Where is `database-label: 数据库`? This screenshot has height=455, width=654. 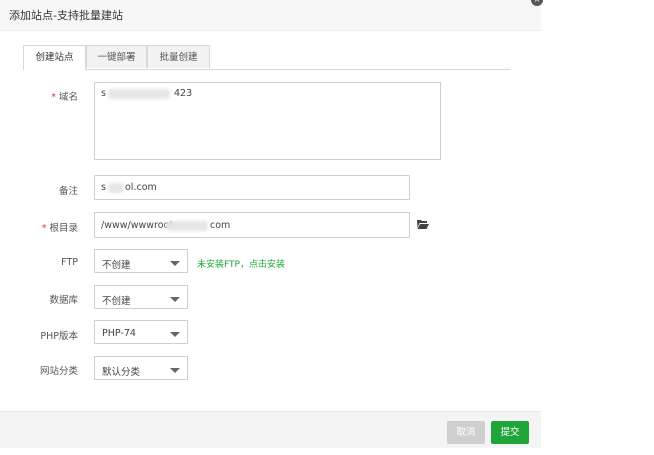
database-label: 数据库 is located at coordinates (63, 300).